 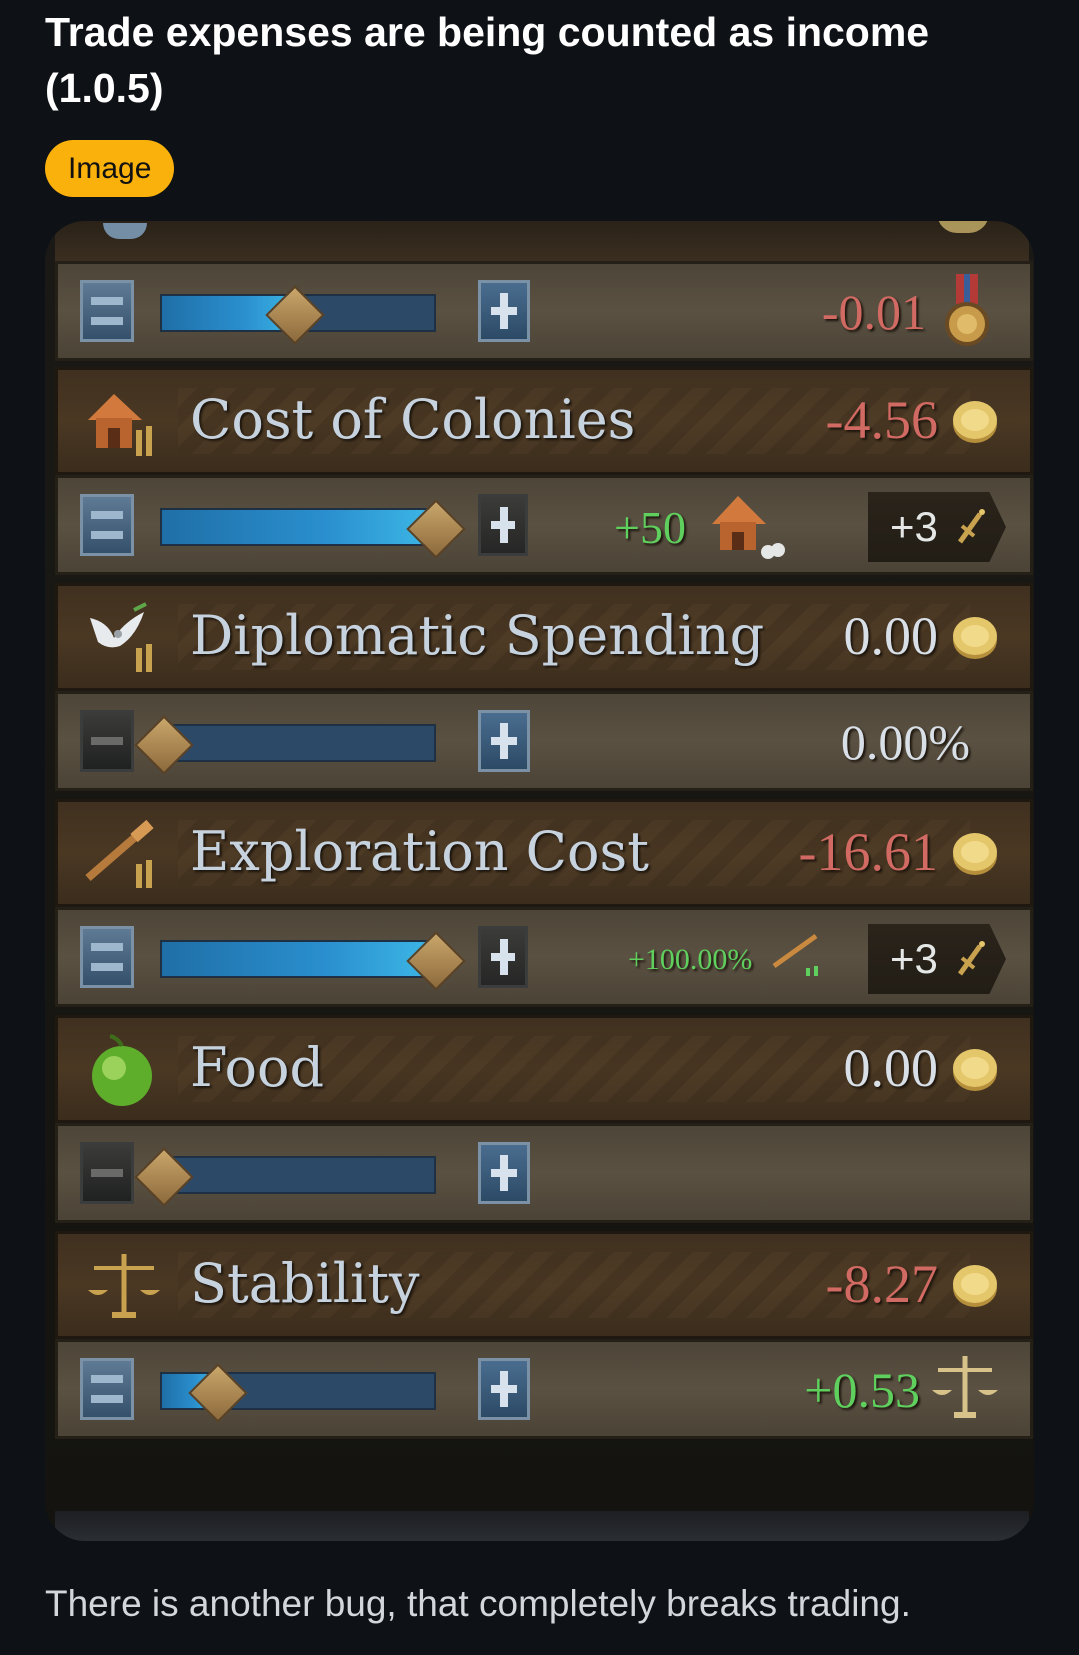 What do you see at coordinates (544, 1285) in the screenshot?
I see `budget-row-stability: Stability -8.27` at bounding box center [544, 1285].